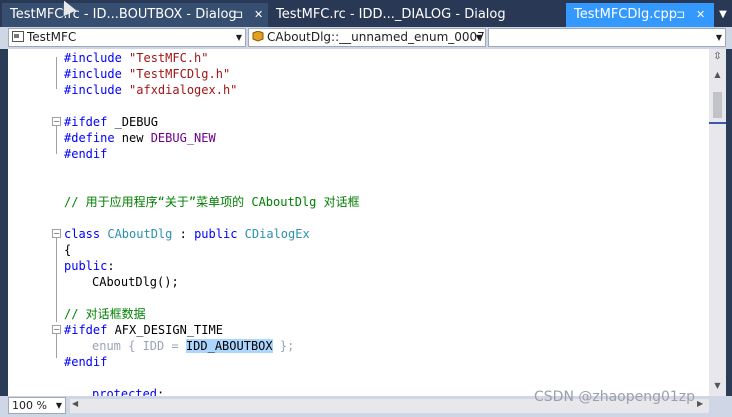 The height and width of the screenshot is (417, 732). I want to click on code-line: protected:, so click(128, 391).